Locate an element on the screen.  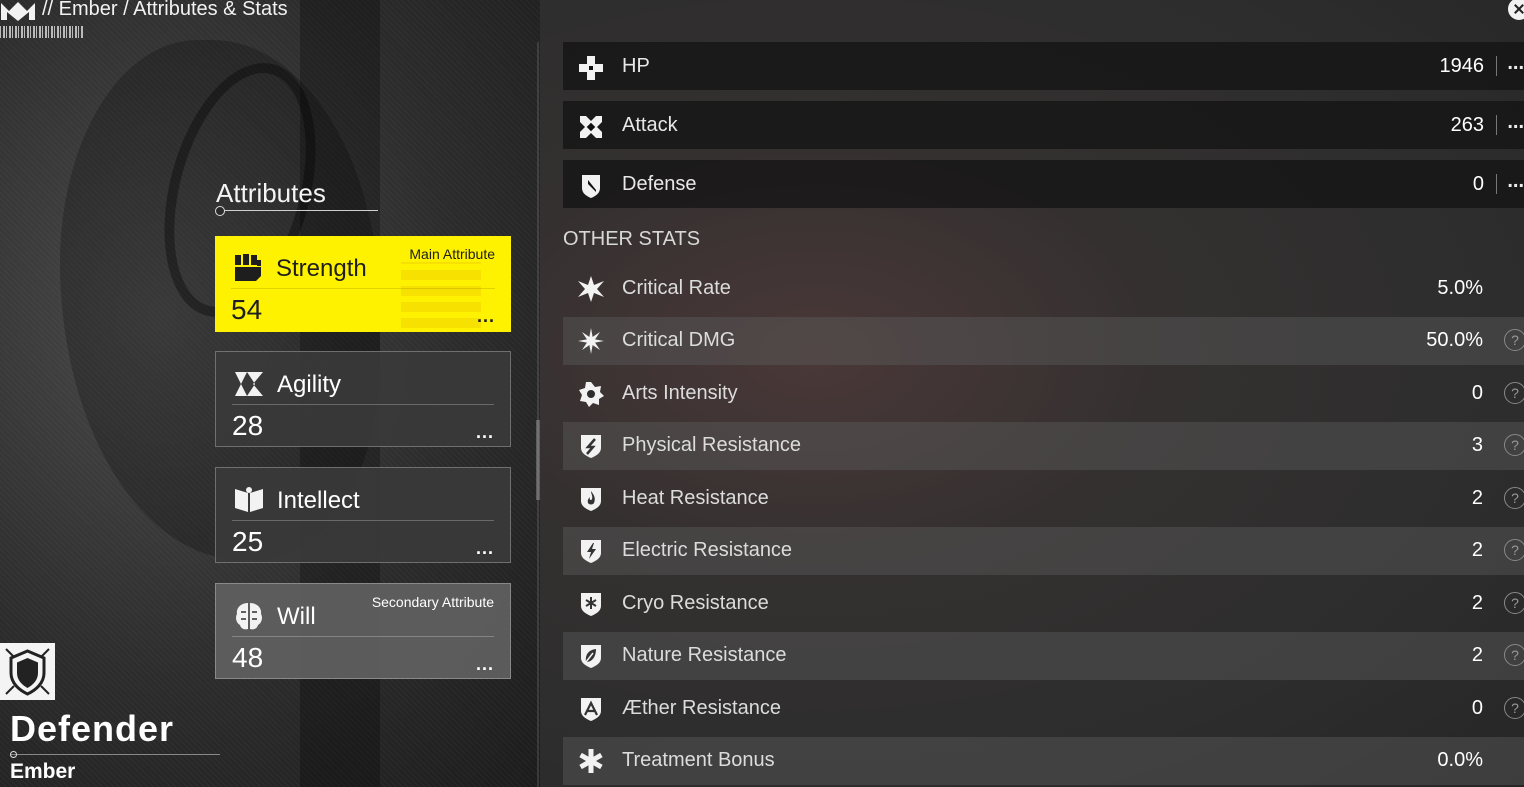
stat-label: Heat Resistance is located at coordinates (695, 498).